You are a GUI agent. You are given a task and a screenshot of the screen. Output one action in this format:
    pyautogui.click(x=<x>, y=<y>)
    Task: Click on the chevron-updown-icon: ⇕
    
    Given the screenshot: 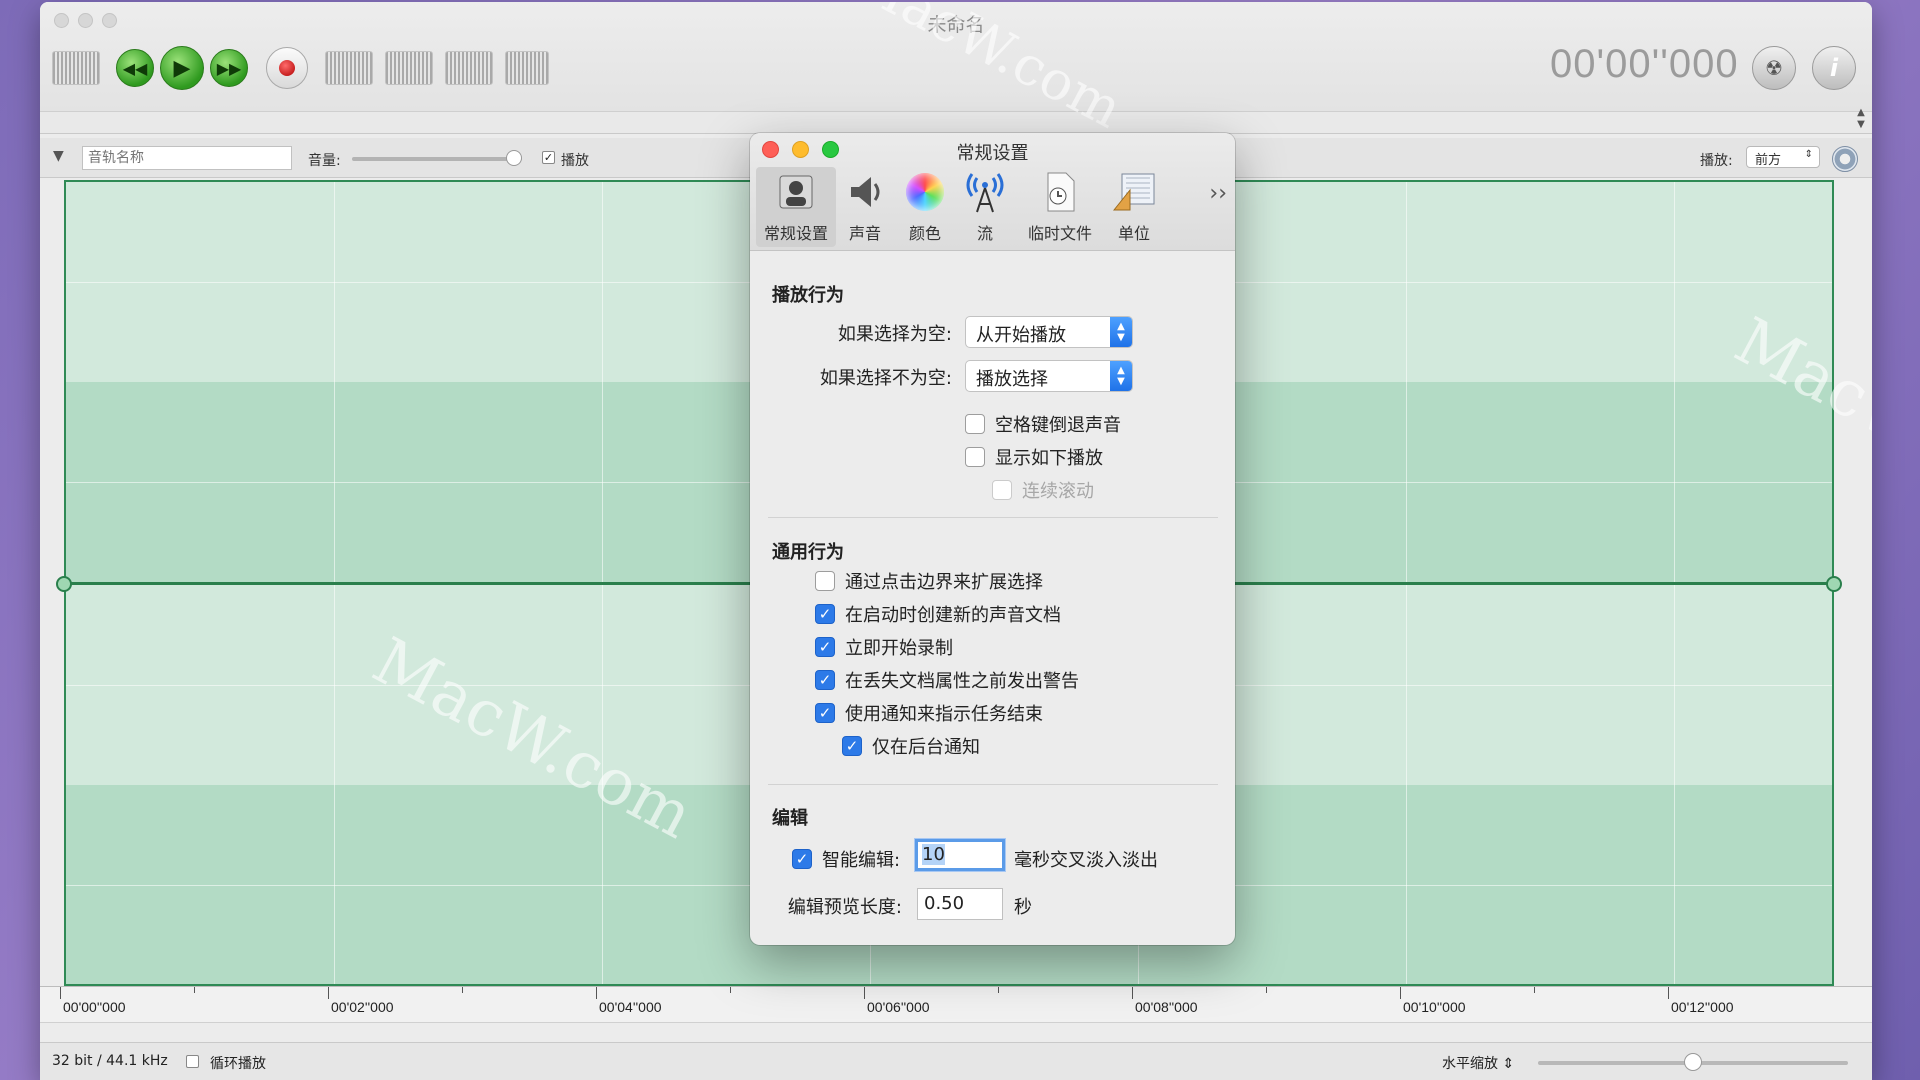 What is the action you would take?
    pyautogui.click(x=1508, y=1064)
    